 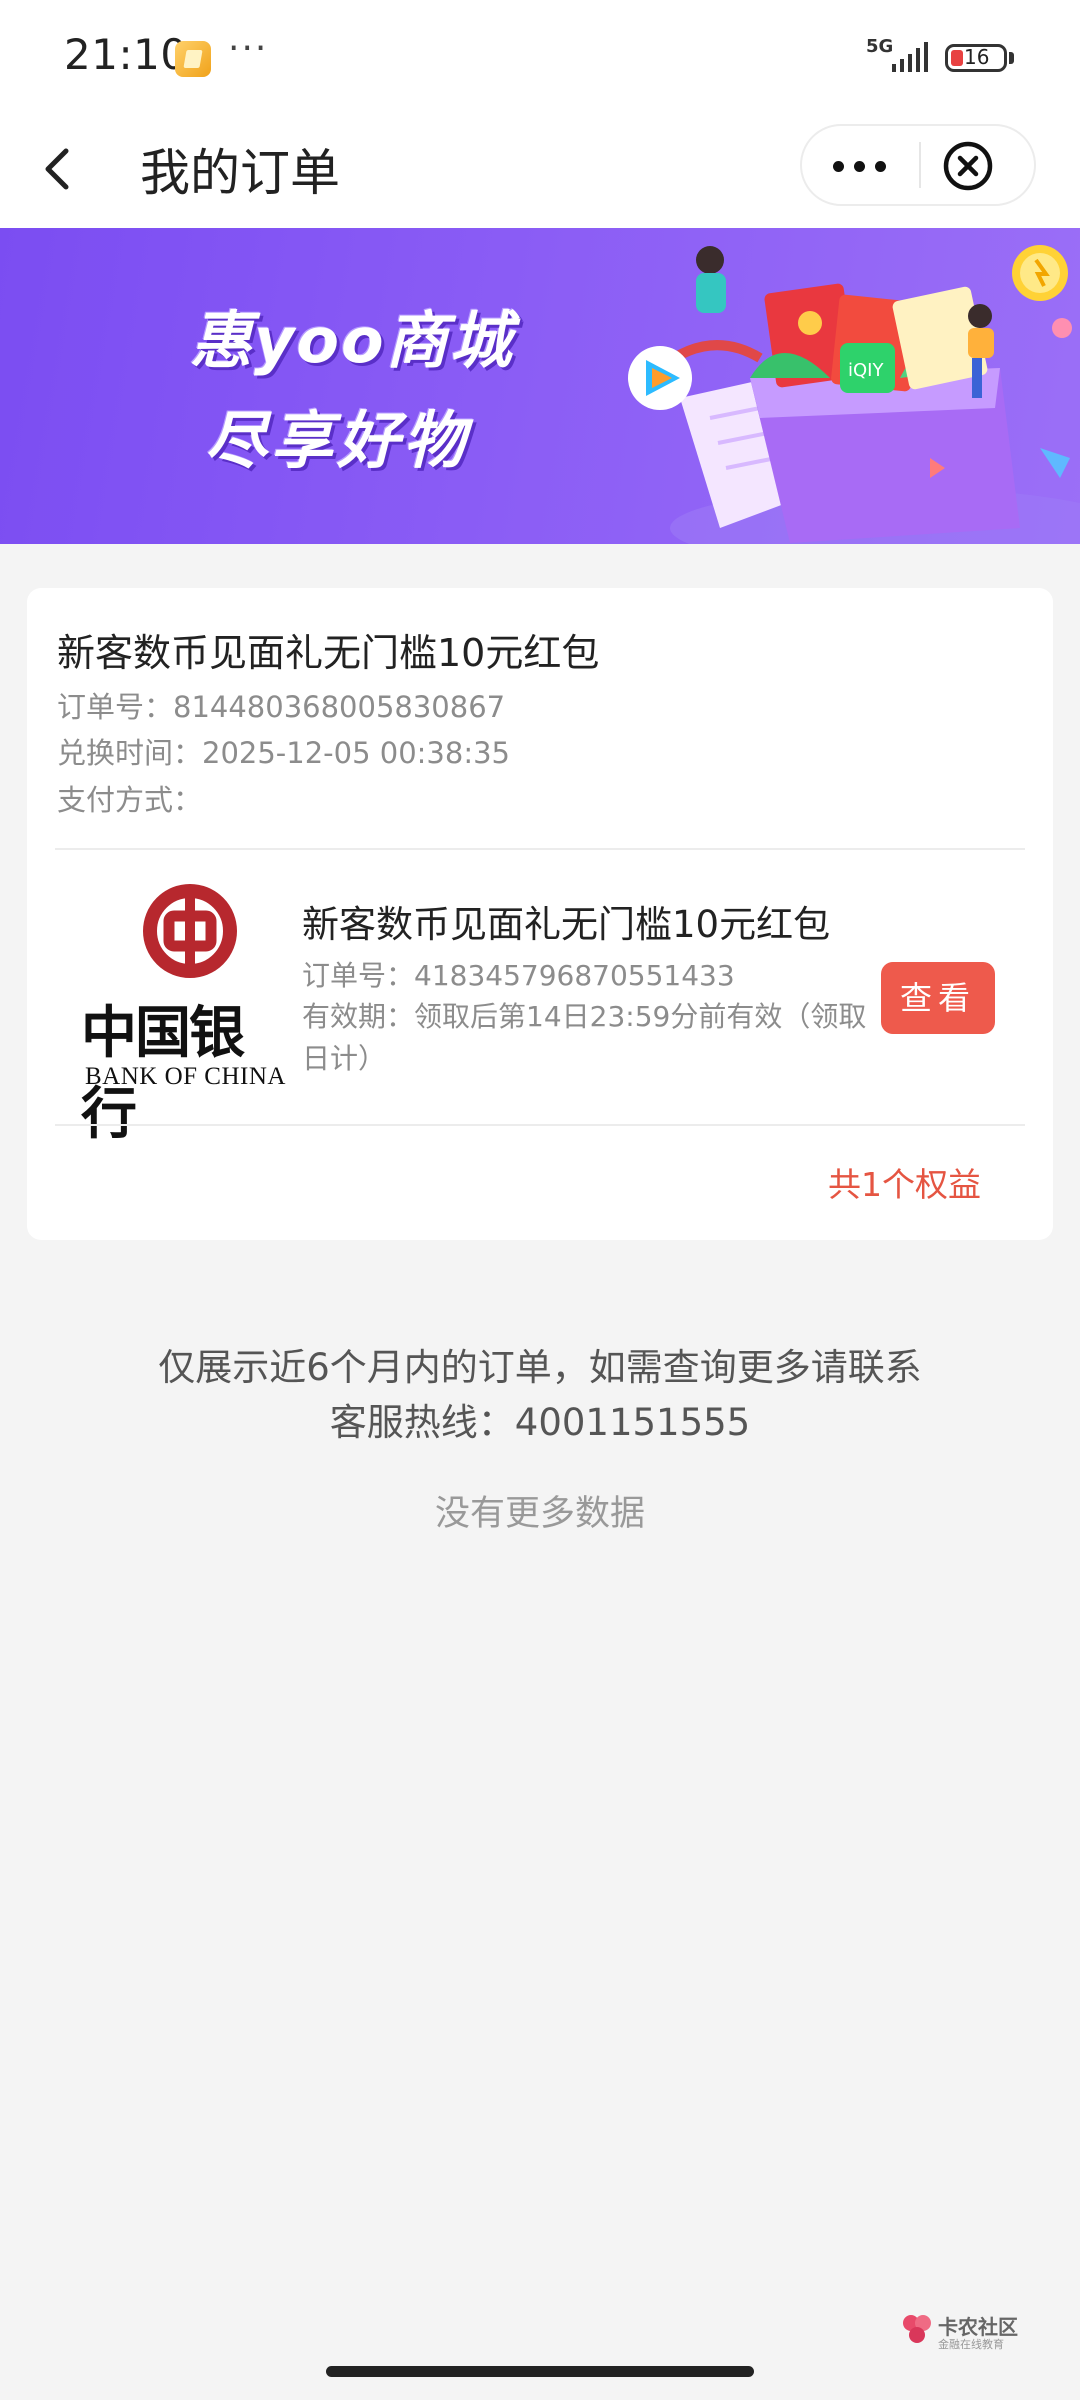 What do you see at coordinates (328, 653) in the screenshot?
I see `order-title: 新客数币见面礼无门槛10元红包` at bounding box center [328, 653].